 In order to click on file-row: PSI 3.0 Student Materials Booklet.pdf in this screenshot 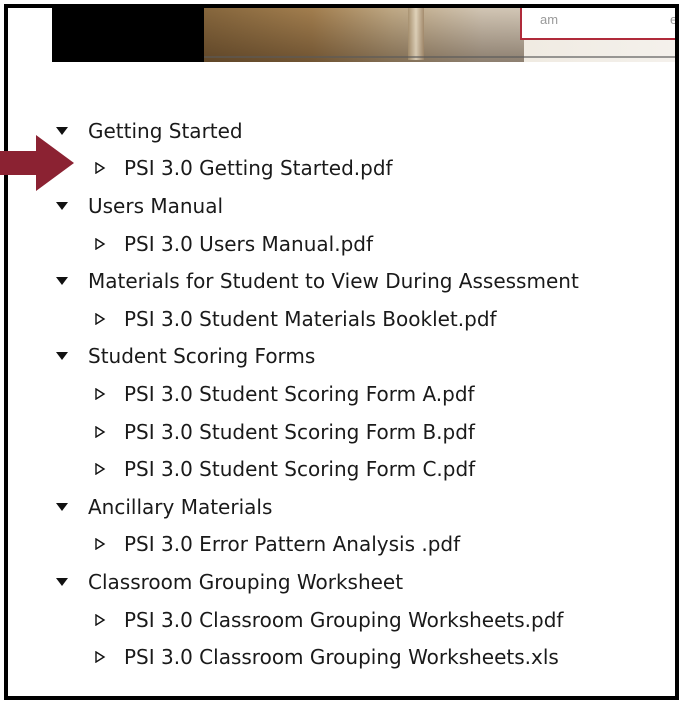, I will do `click(317, 319)`.